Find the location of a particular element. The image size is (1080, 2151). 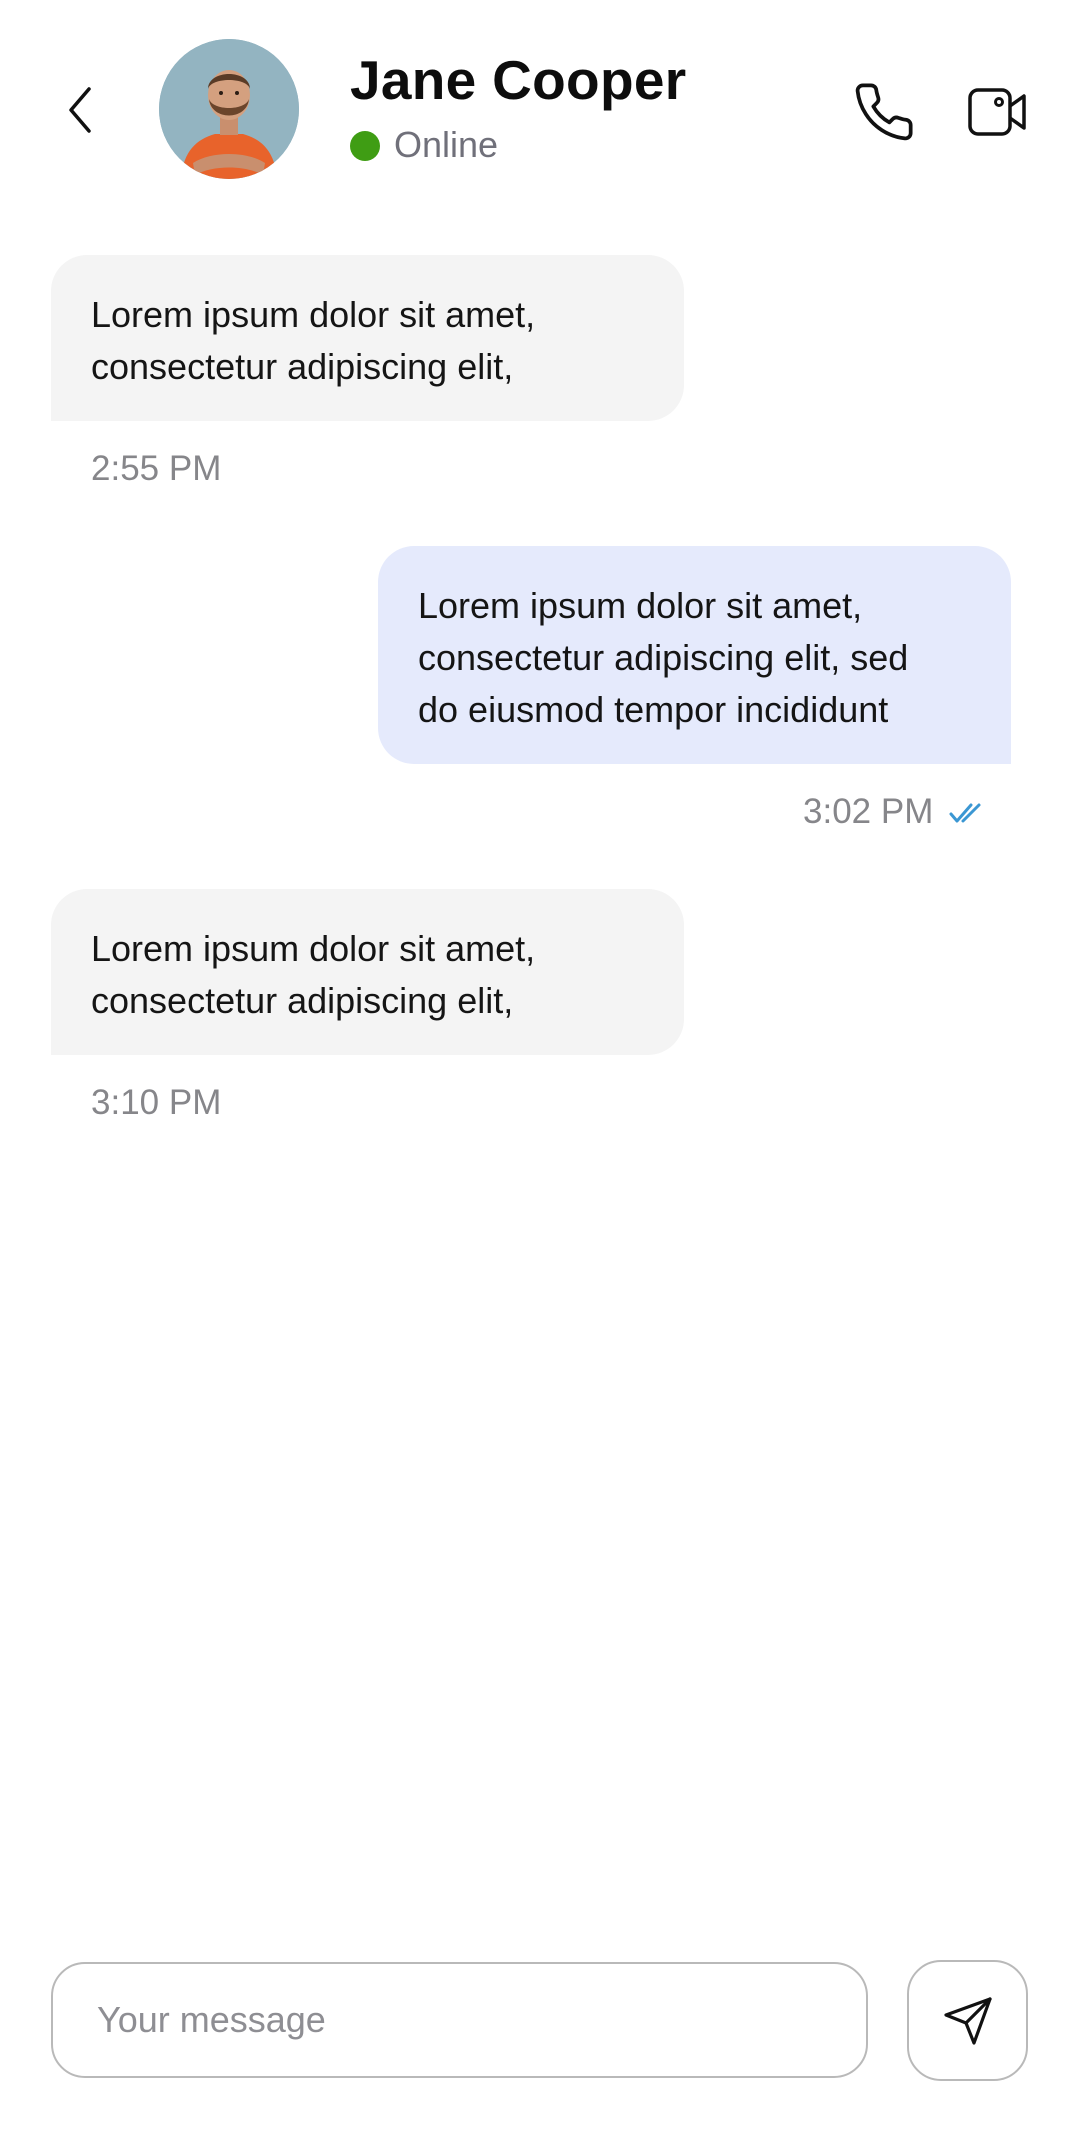

phone-icon is located at coordinates (884, 112).